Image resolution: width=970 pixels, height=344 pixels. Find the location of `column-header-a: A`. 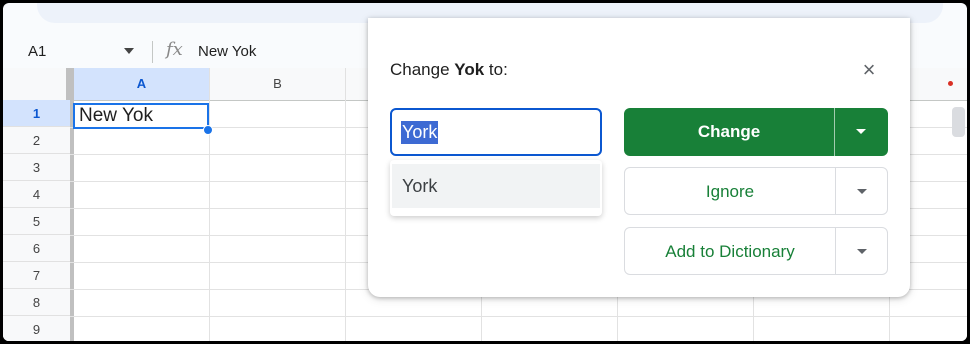

column-header-a: A is located at coordinates (142, 84).